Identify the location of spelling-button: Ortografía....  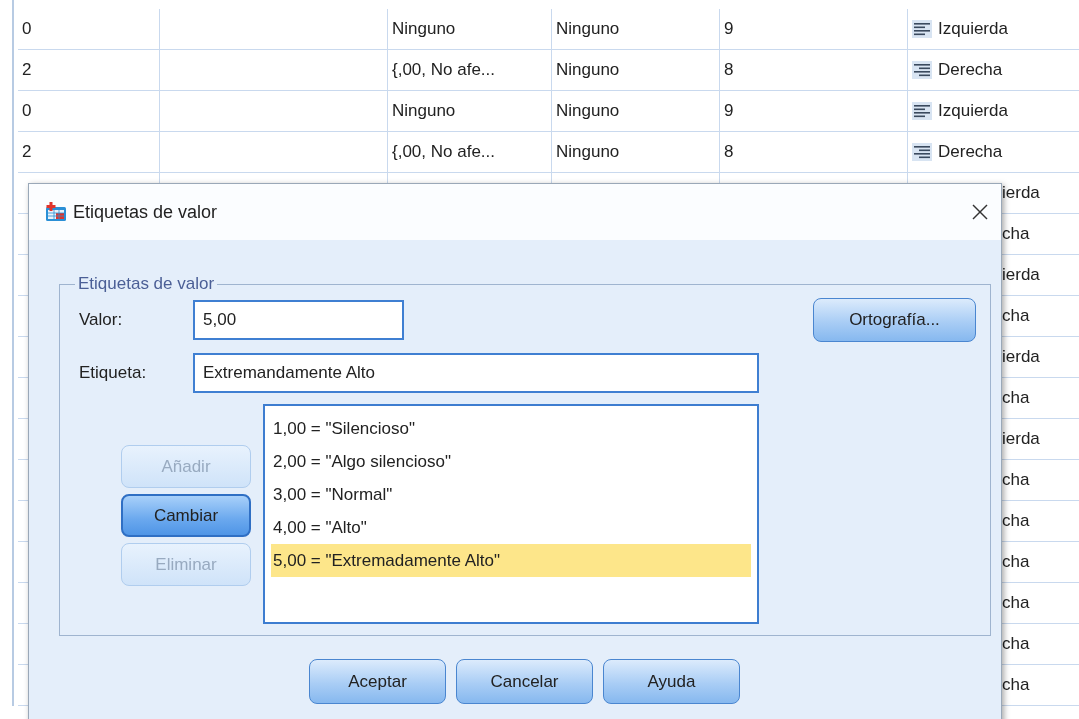
(894, 320).